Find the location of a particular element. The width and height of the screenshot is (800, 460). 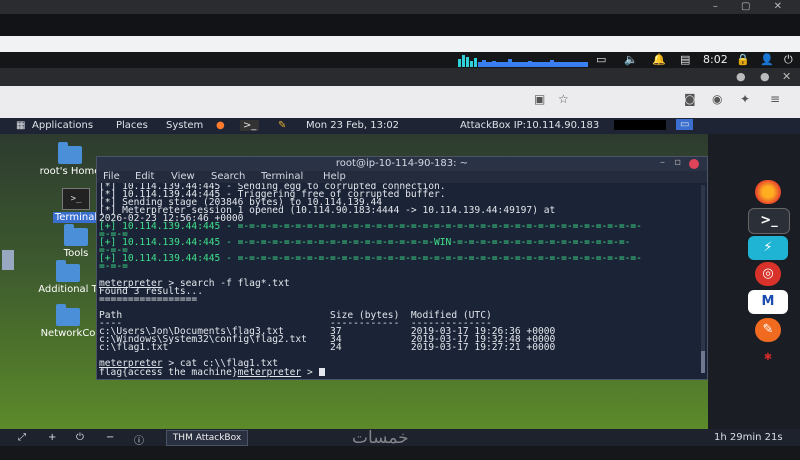

host-titlebar: – ▢ ✕ is located at coordinates (400, 7).